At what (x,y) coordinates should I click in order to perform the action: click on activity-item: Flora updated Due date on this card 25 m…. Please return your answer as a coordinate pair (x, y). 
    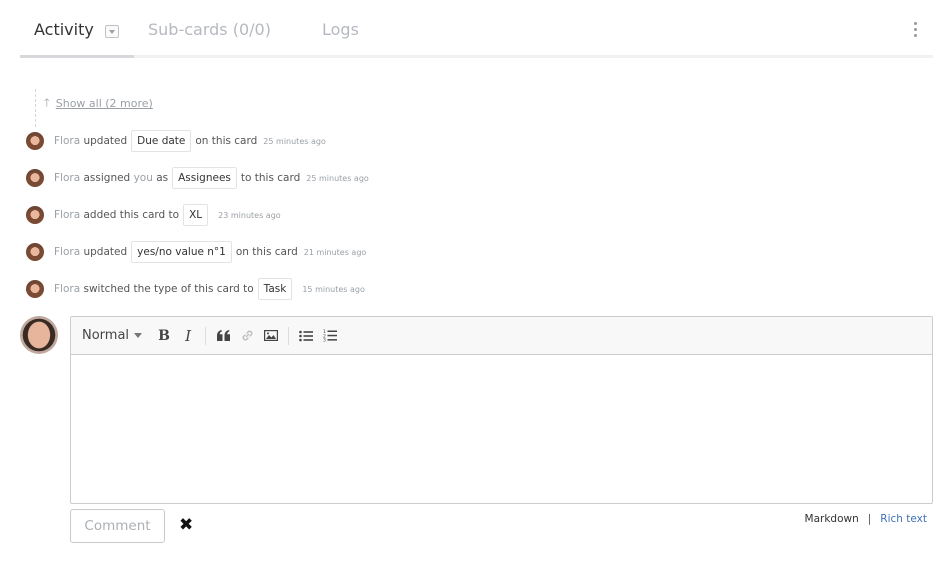
    Looking at the image, I should click on (176, 141).